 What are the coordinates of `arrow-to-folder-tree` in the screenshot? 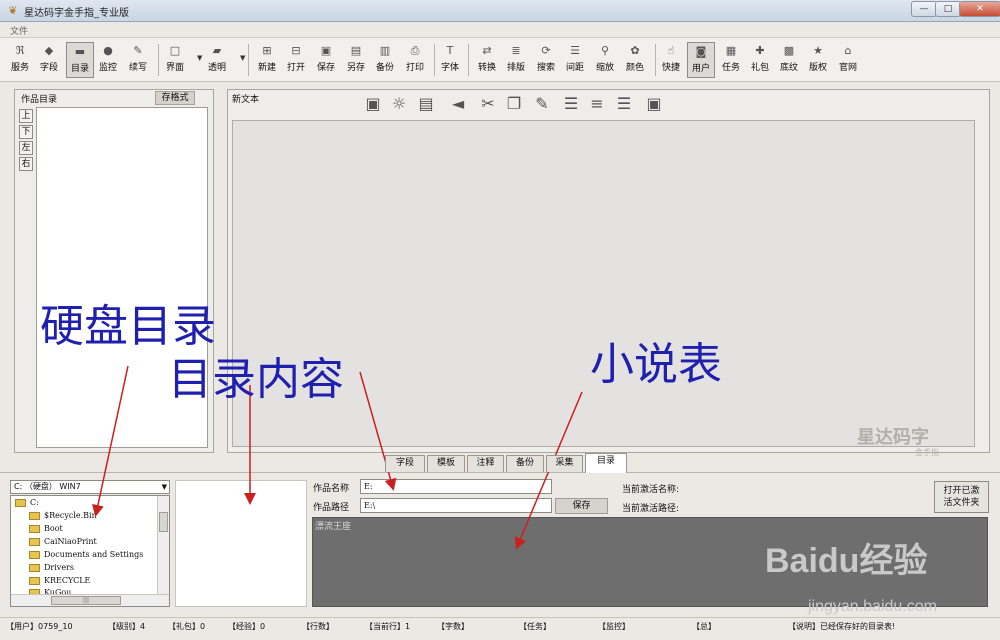 It's located at (110, 441).